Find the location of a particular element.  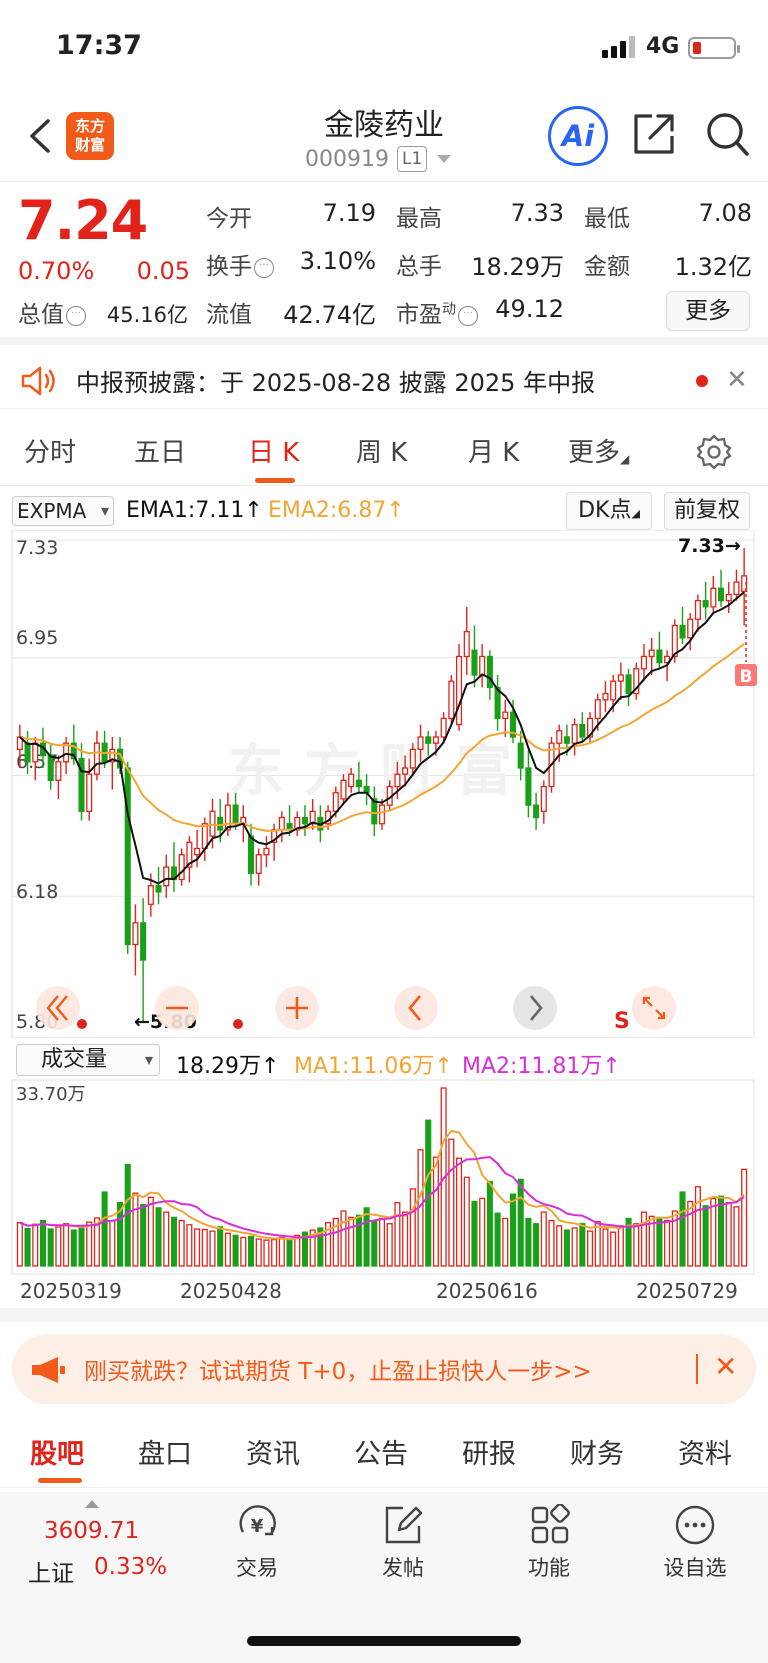

tab-research: 研报 is located at coordinates (489, 1451).